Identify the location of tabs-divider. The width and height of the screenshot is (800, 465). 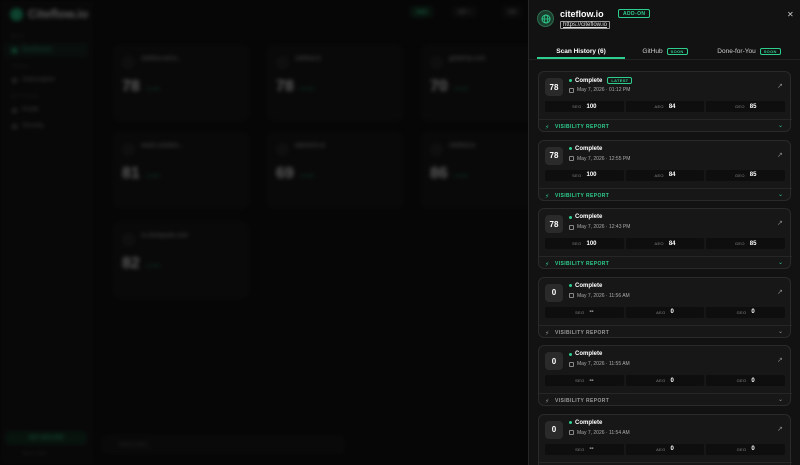
(664, 59).